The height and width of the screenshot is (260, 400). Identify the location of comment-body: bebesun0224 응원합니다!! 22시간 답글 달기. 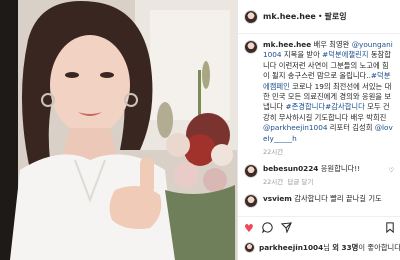
(328, 175).